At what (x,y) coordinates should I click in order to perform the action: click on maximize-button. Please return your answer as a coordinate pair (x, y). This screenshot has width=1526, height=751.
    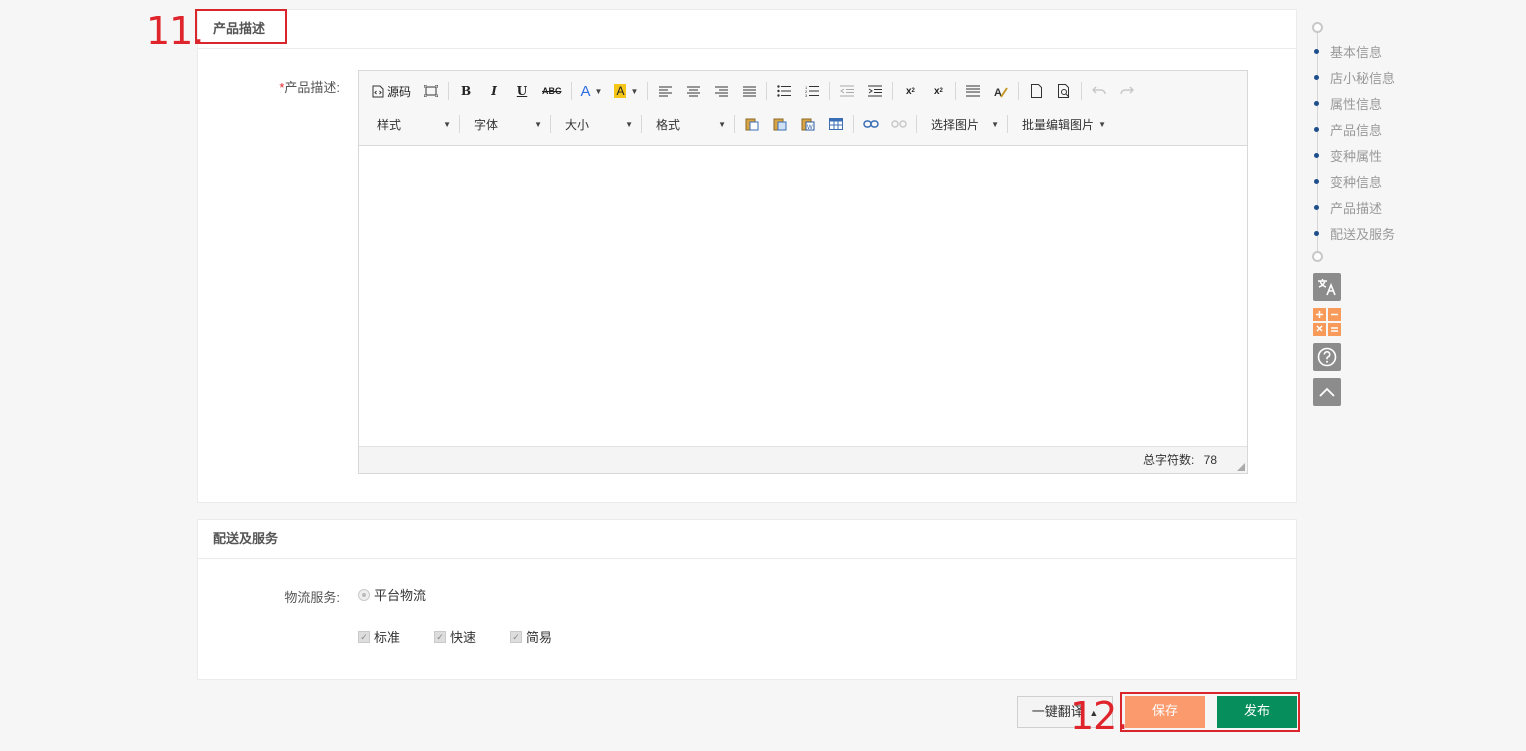
    Looking at the image, I should click on (431, 91).